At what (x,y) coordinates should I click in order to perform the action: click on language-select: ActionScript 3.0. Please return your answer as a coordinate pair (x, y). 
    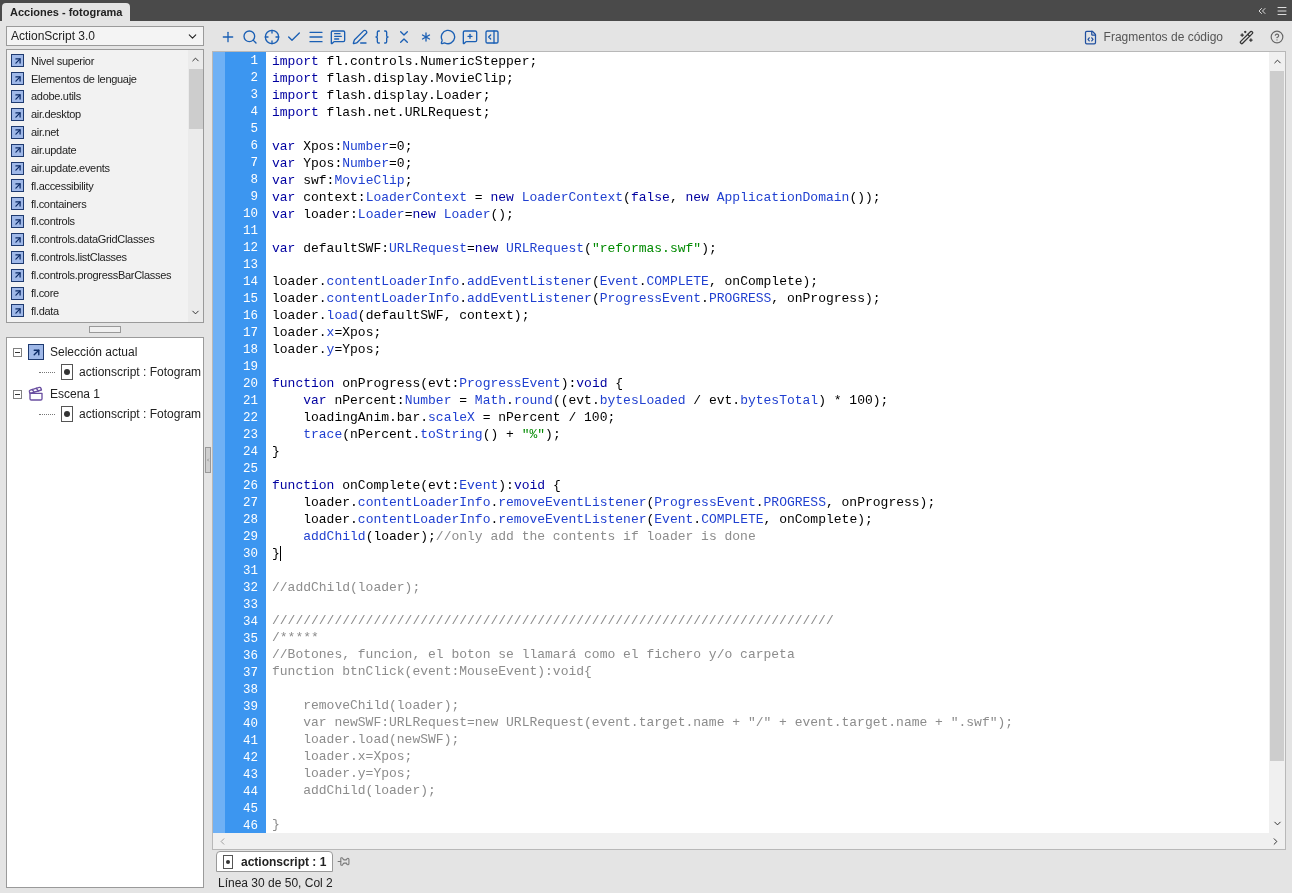
    Looking at the image, I should click on (105, 36).